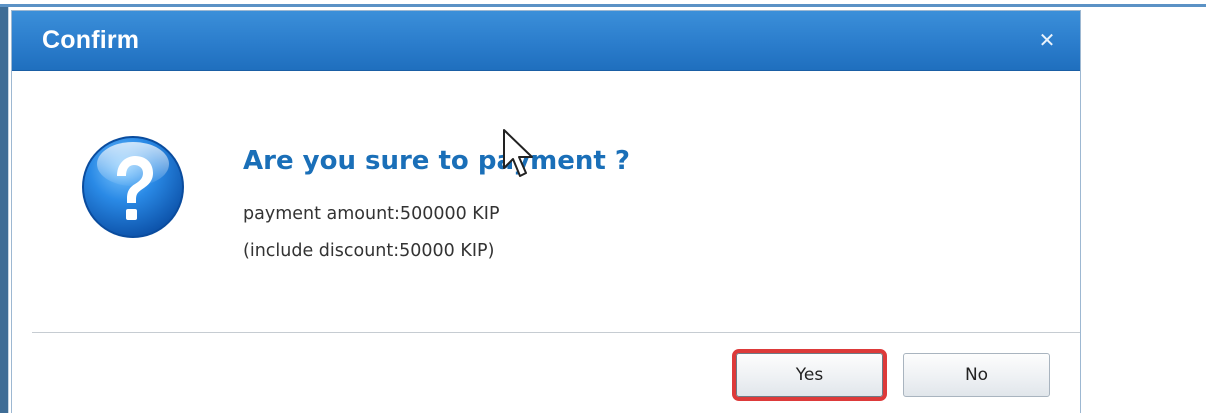 Image resolution: width=1206 pixels, height=413 pixels. Describe the element at coordinates (546, 41) in the screenshot. I see `dialog-titlebar: Confirm ✕` at that location.